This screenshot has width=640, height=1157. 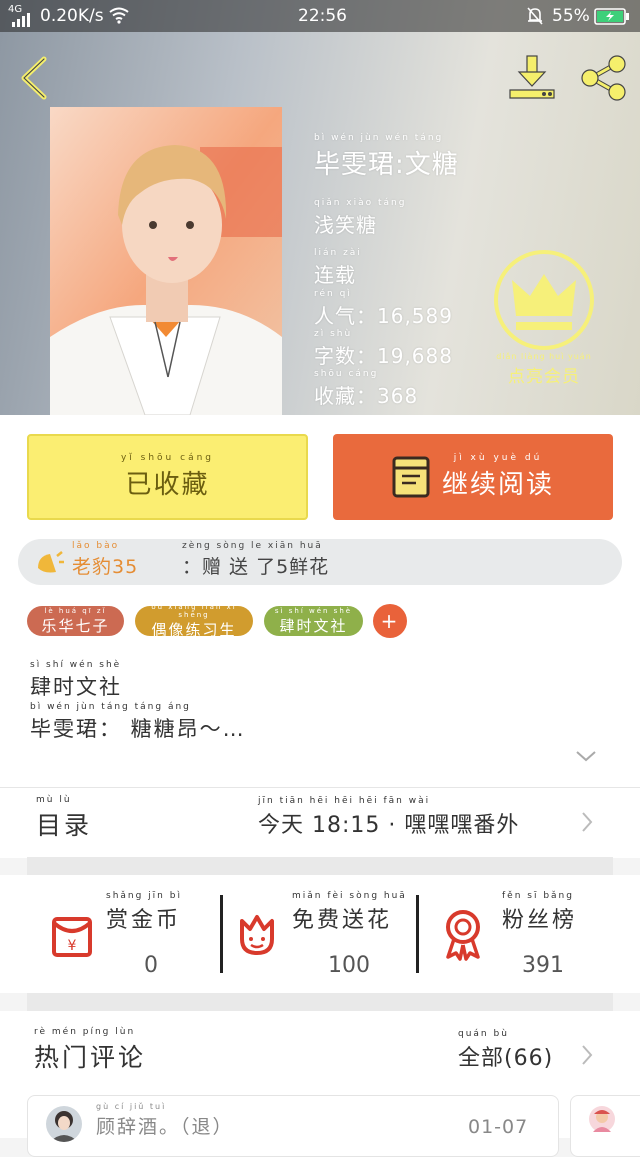 I want to click on download-button, so click(x=532, y=77).